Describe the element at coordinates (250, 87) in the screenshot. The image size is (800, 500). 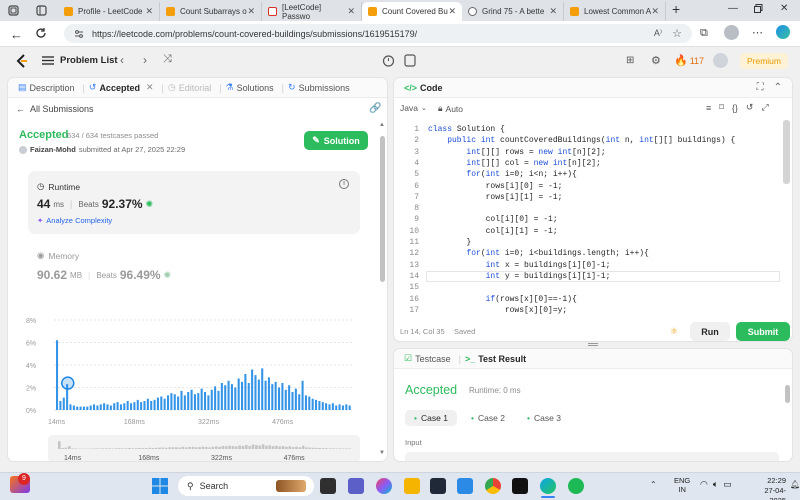
I see `tab-solutions: ⚗ Solutions` at that location.